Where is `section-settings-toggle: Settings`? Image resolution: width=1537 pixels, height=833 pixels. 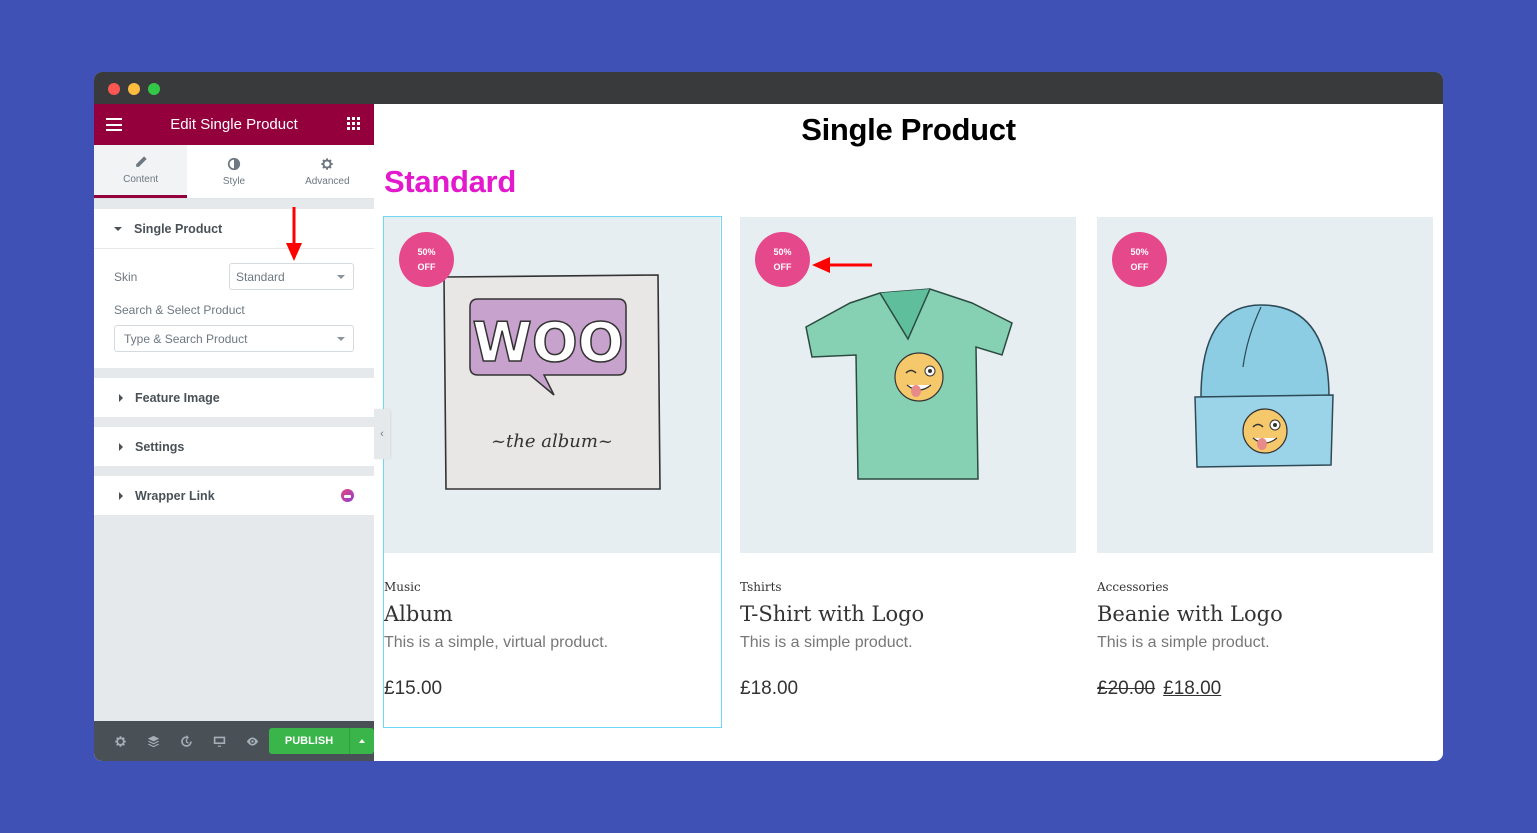
section-settings-toggle: Settings is located at coordinates (234, 446).